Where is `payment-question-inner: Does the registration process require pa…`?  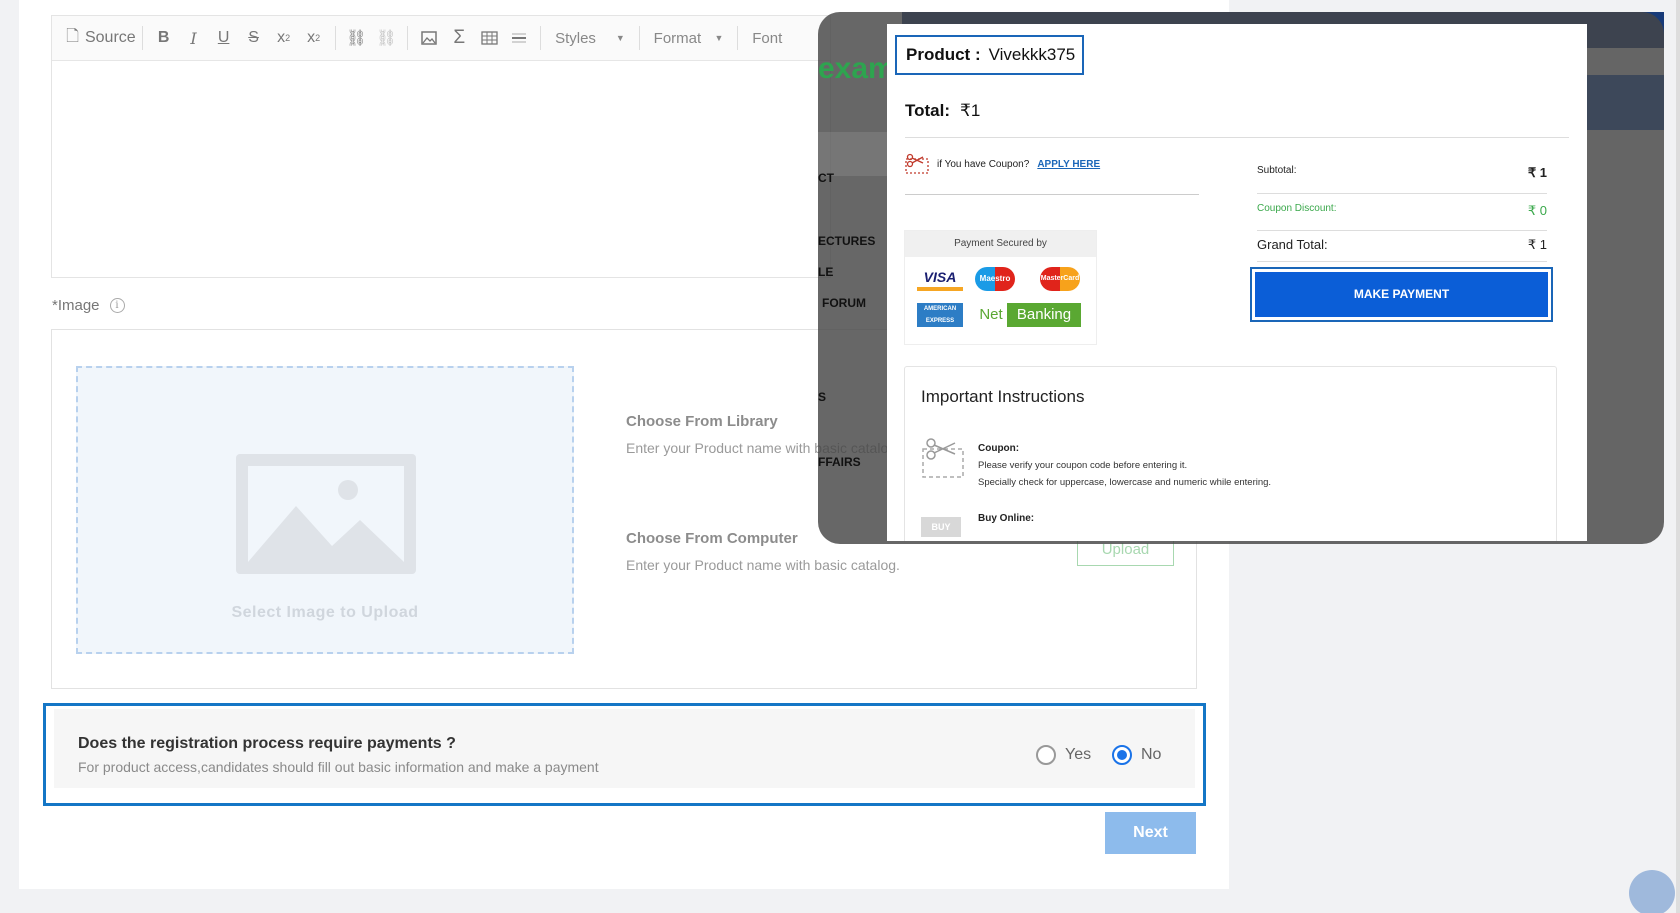
payment-question-inner: Does the registration process require pa… is located at coordinates (624, 748).